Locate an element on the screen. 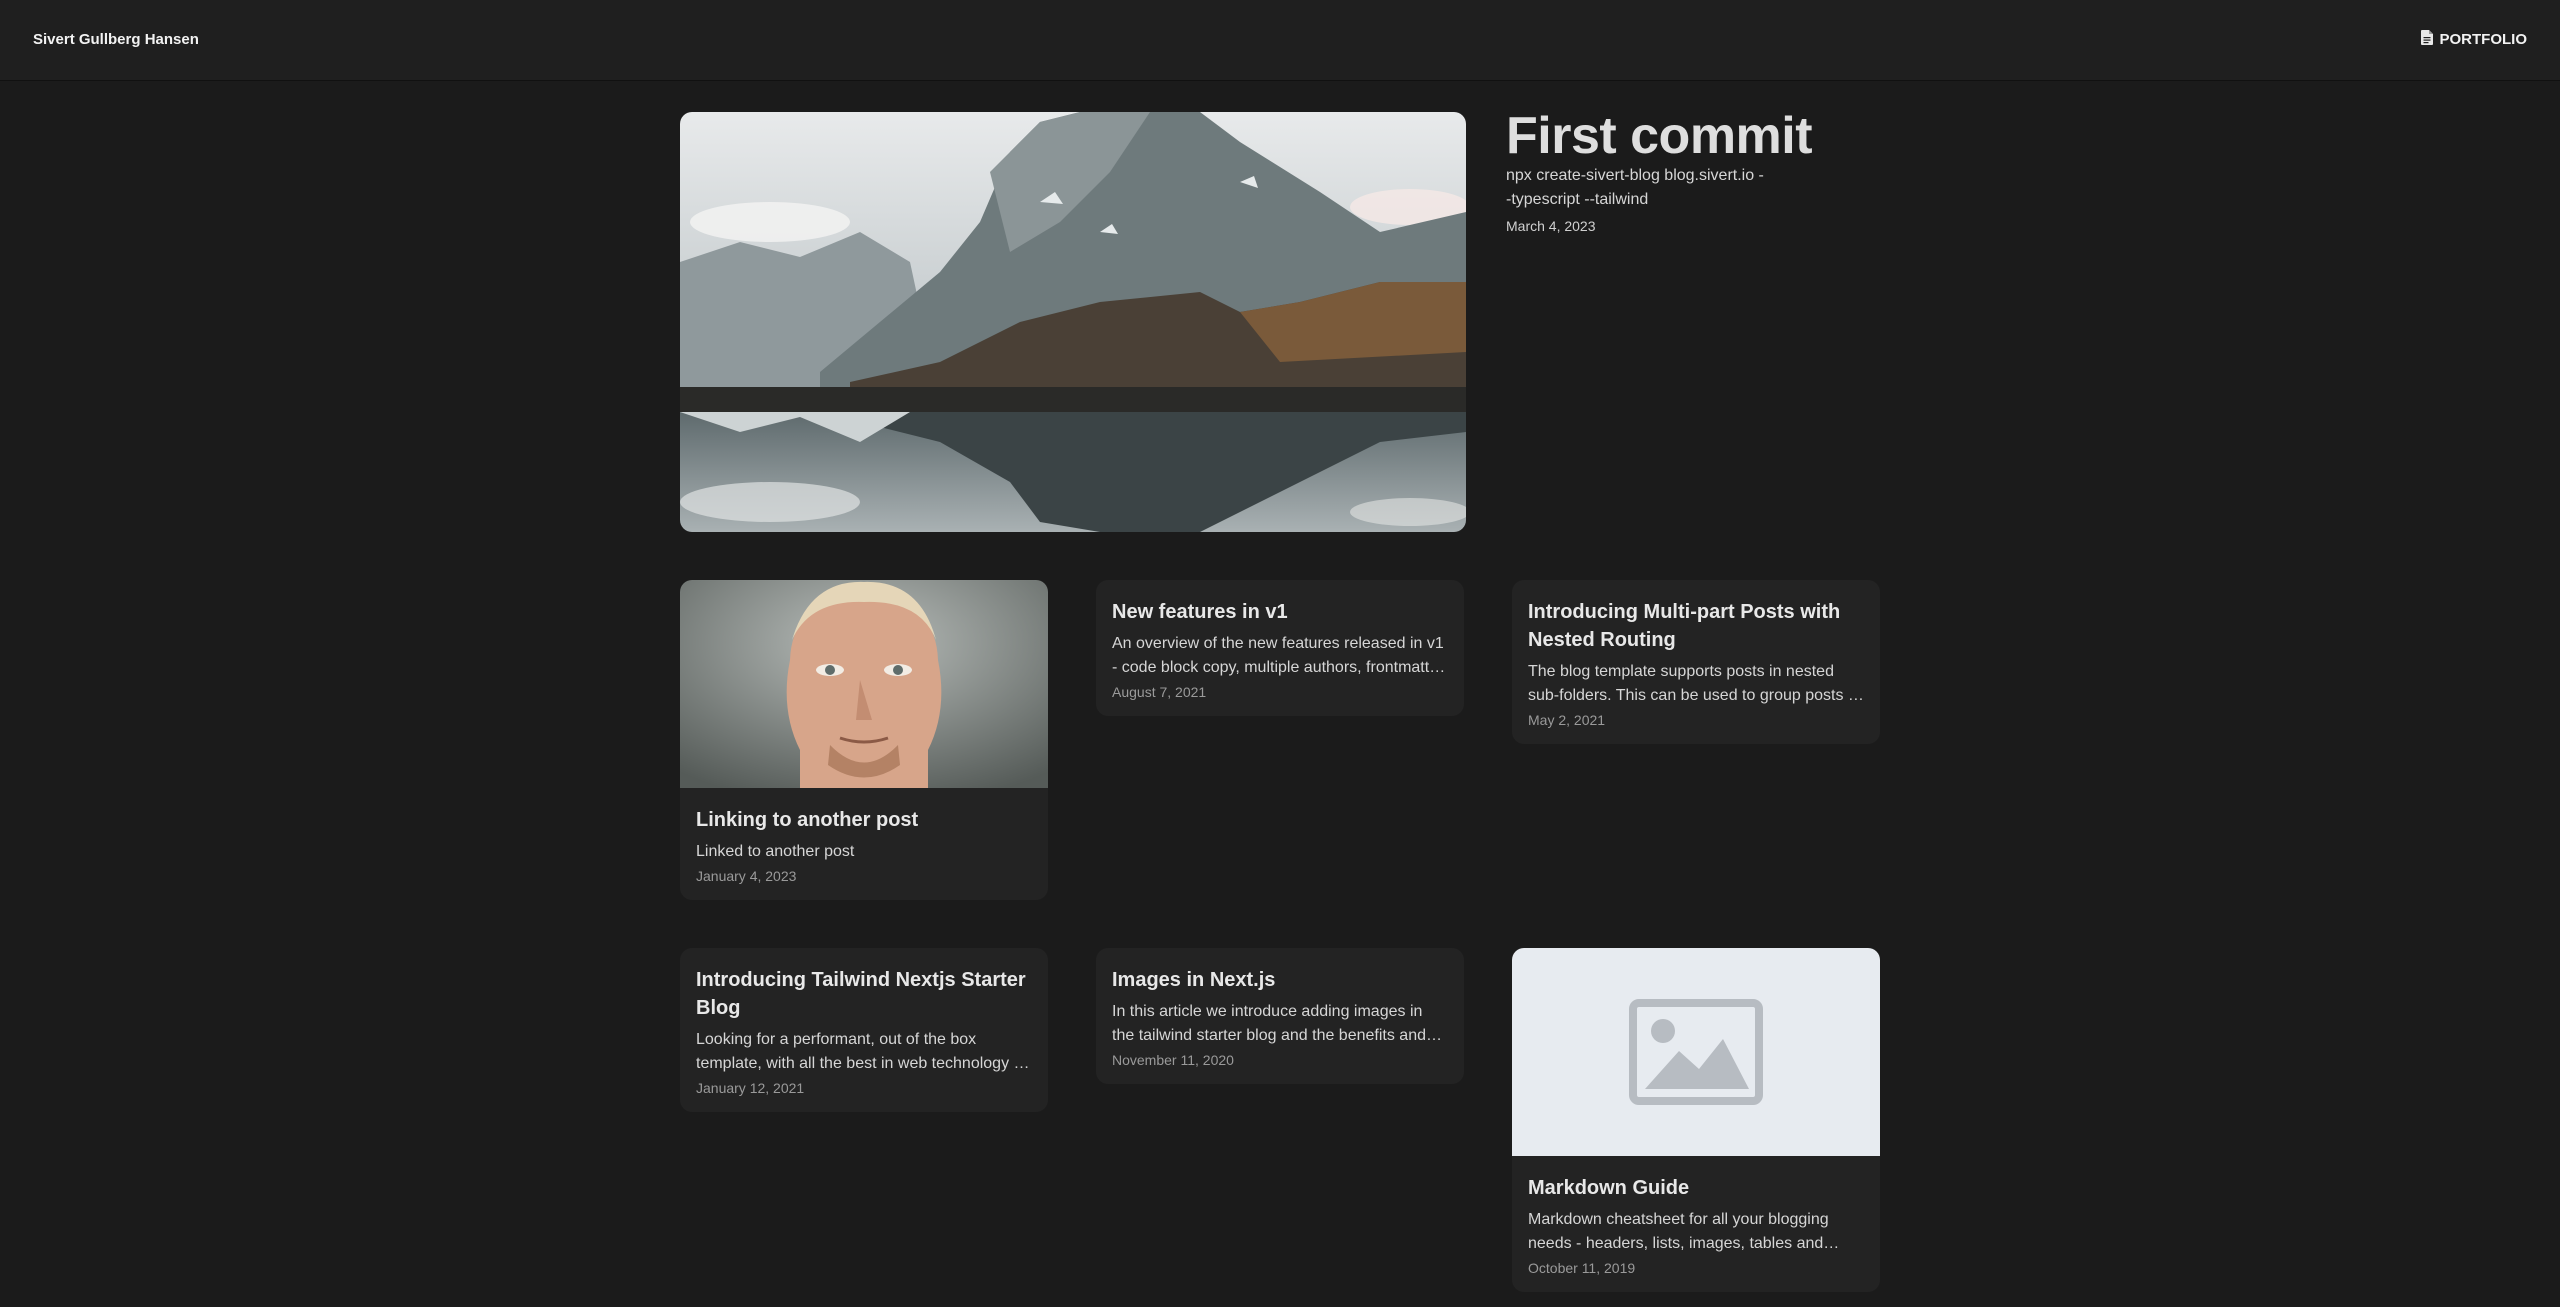 This screenshot has width=2560, height=1307. post-title: Linking to another post is located at coordinates (864, 820).